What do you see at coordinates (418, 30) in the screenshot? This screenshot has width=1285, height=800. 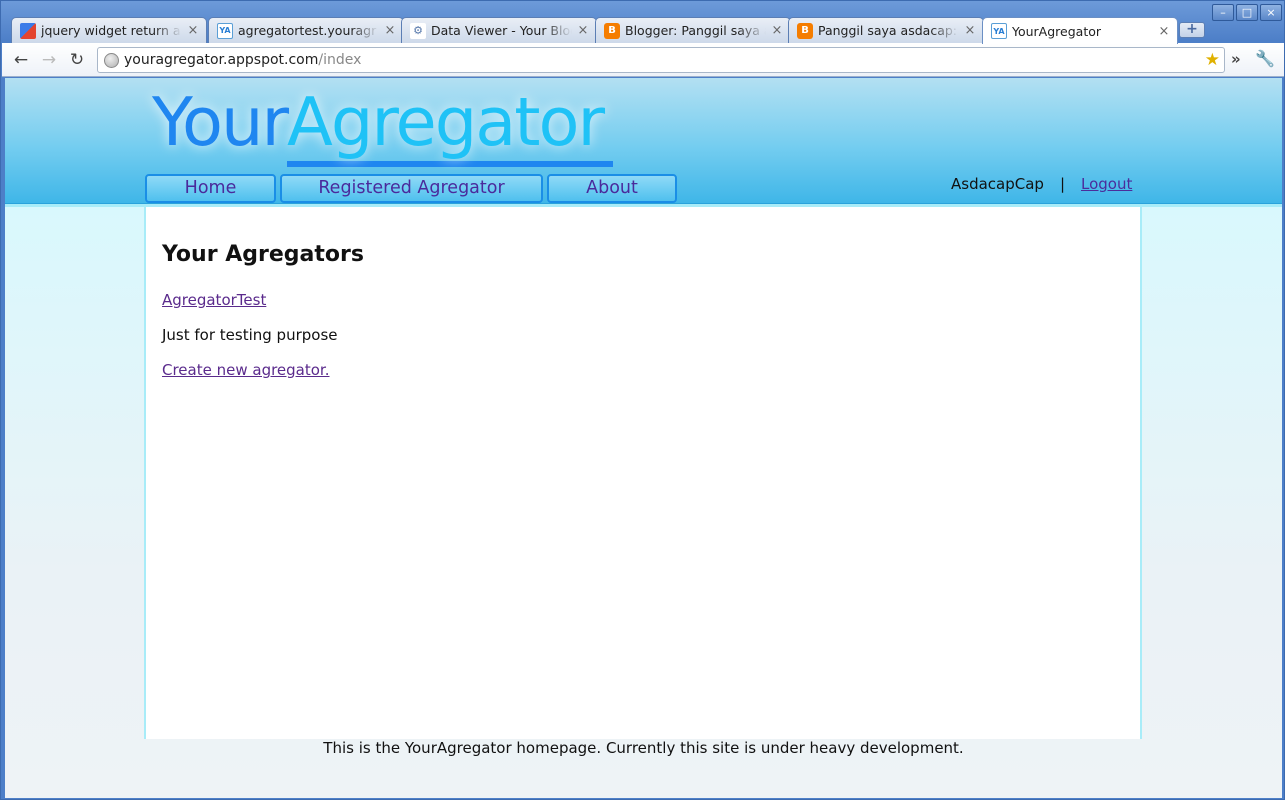 I see `data-viewer-icon: ⚙` at bounding box center [418, 30].